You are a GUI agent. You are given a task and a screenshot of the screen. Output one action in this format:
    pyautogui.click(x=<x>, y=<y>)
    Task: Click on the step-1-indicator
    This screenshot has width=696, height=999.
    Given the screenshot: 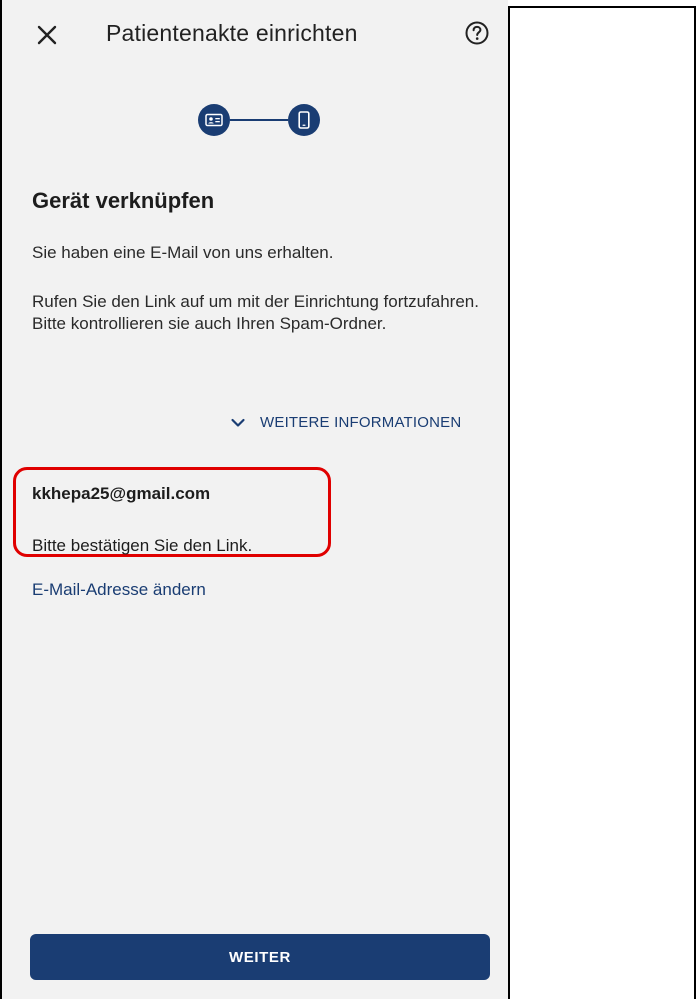 What is the action you would take?
    pyautogui.click(x=214, y=120)
    